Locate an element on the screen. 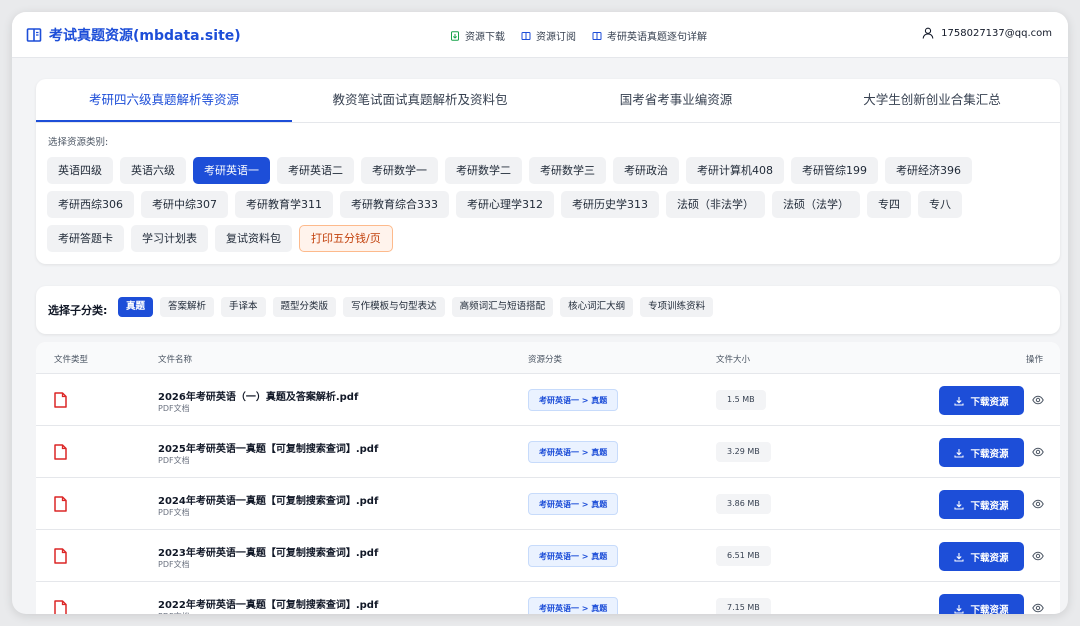 The width and height of the screenshot is (1080, 626). subcategory-chip: 答案解析 is located at coordinates (187, 307).